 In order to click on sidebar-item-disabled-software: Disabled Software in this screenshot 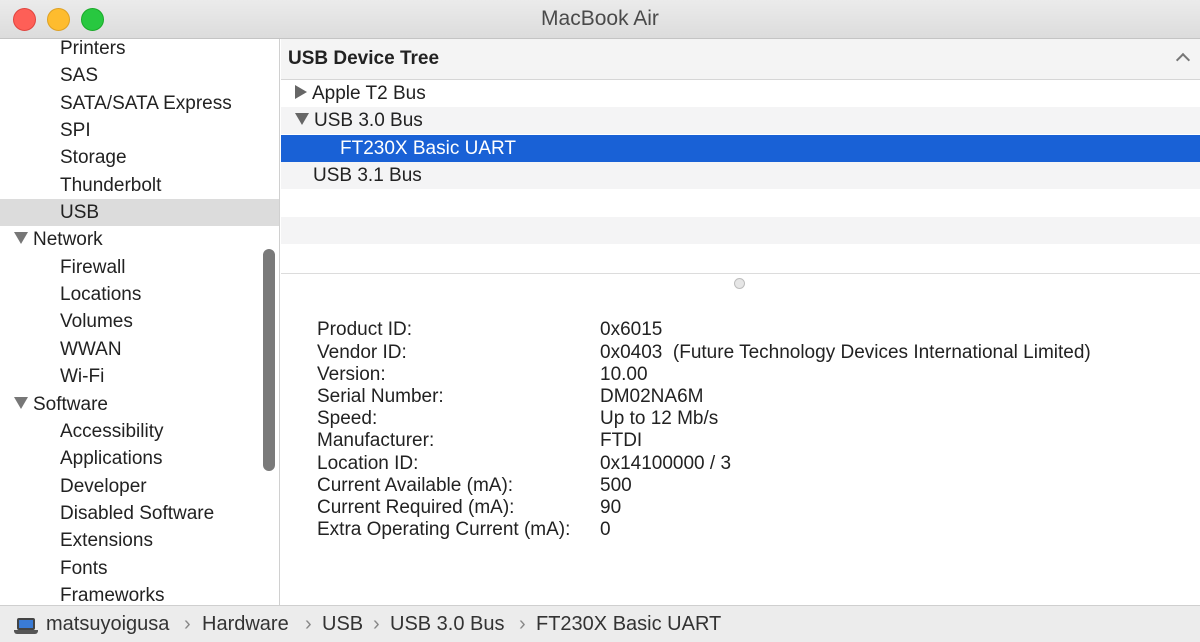, I will do `click(139, 513)`.